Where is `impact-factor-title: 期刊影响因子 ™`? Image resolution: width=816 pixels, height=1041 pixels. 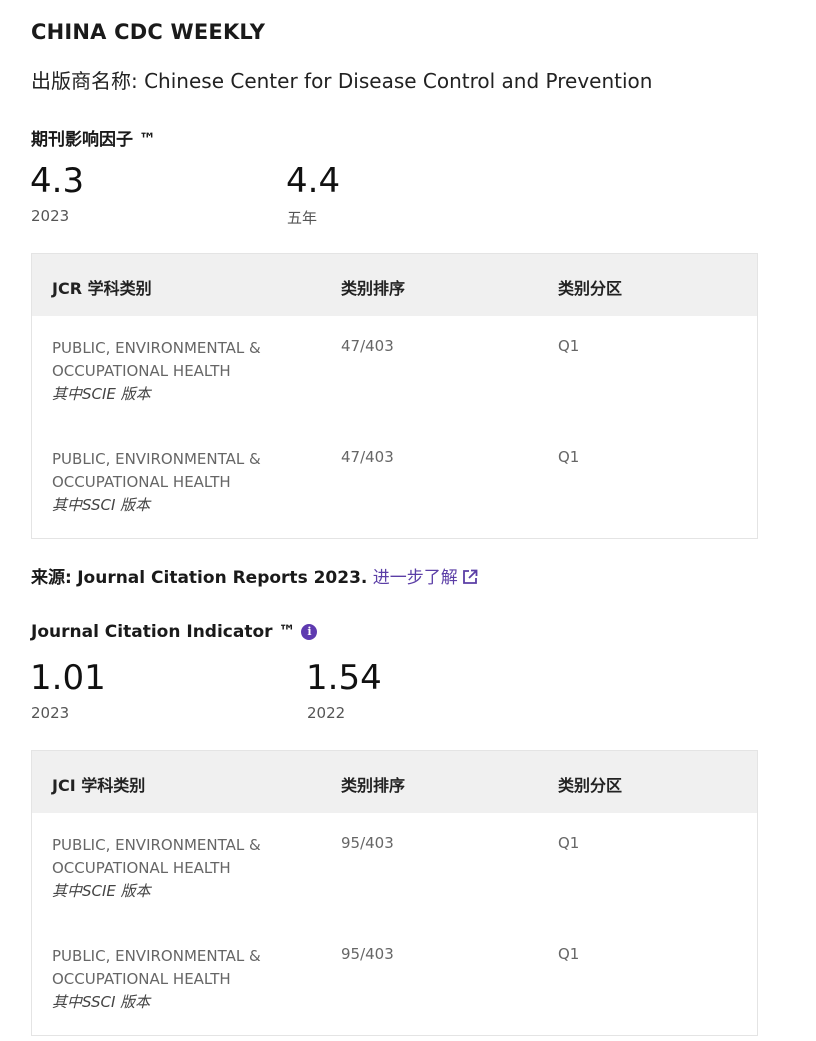
impact-factor-title: 期刊影响因子 ™ is located at coordinates (93, 140).